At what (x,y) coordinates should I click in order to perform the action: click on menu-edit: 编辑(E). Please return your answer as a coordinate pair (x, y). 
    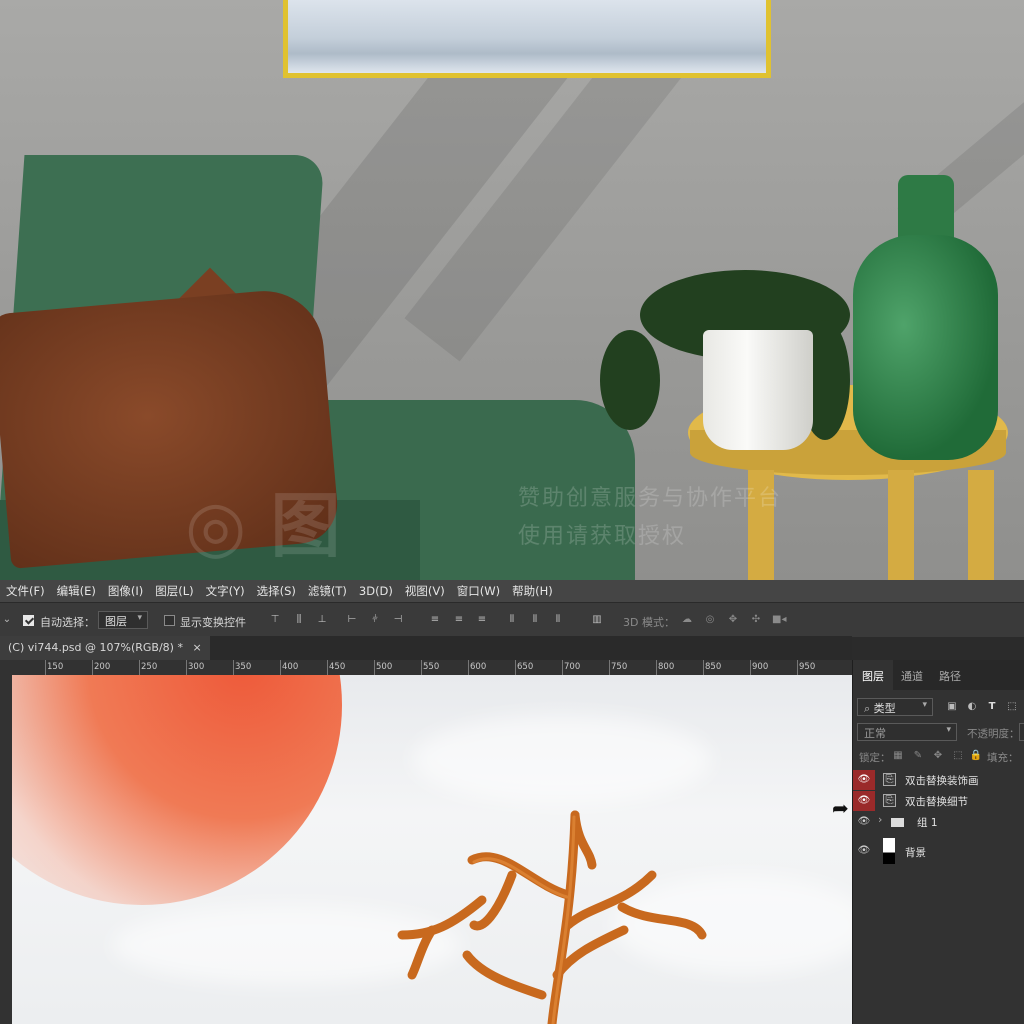
    Looking at the image, I should click on (76, 591).